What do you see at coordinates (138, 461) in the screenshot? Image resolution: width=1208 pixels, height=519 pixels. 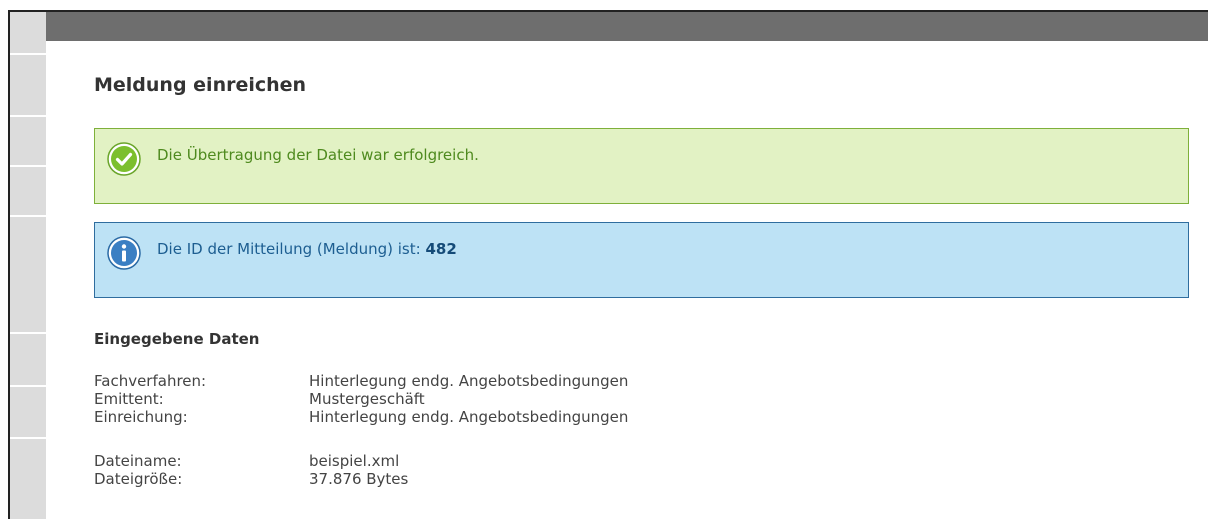 I see `detail-label: Dateiname:` at bounding box center [138, 461].